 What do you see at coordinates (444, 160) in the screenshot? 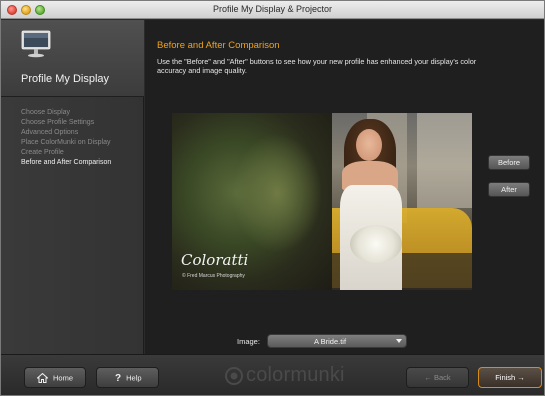
I see `photo-building` at bounding box center [444, 160].